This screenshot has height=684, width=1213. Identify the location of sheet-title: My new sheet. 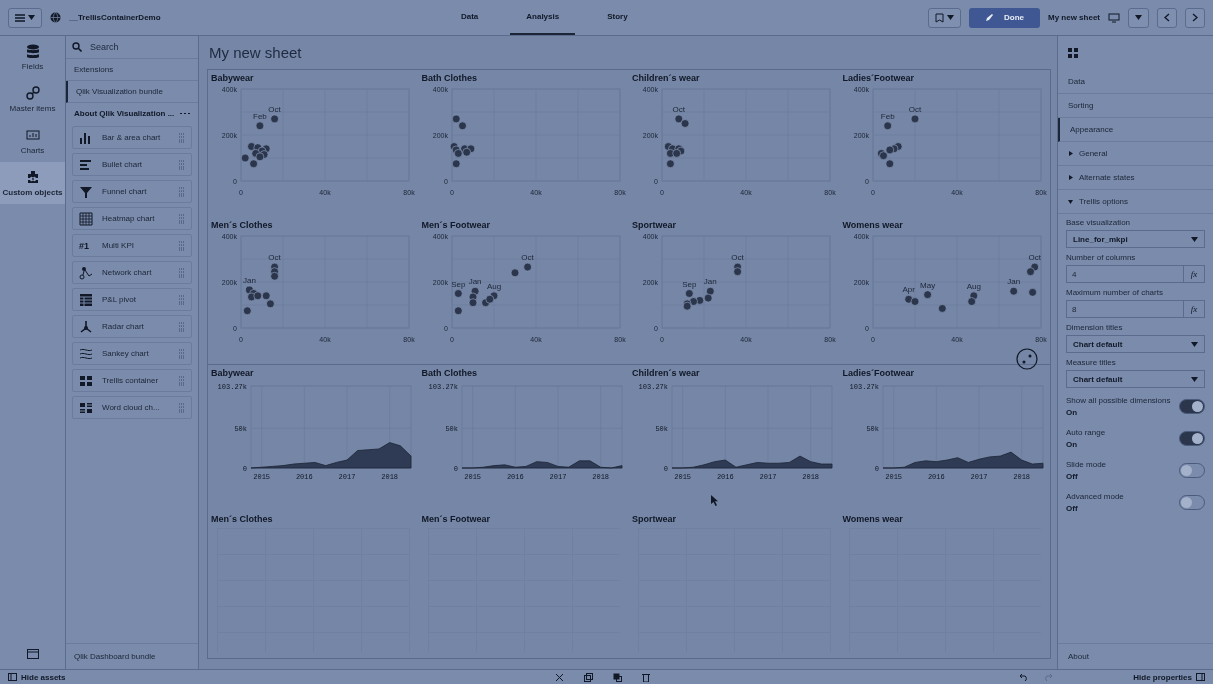
(255, 53).